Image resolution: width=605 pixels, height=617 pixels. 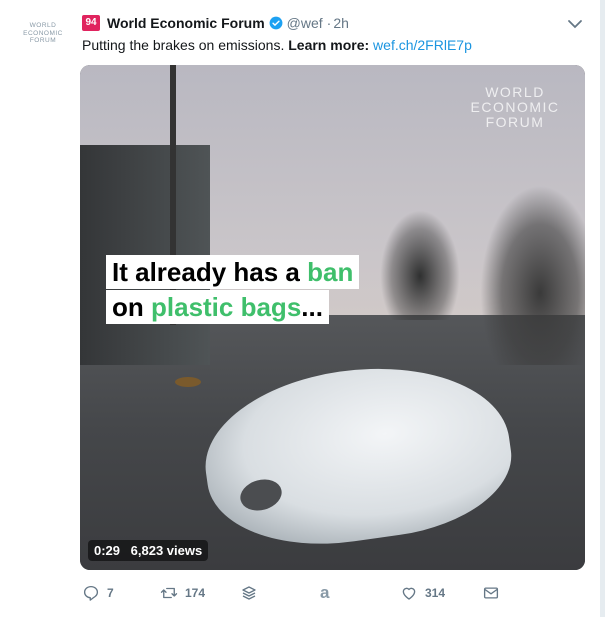 What do you see at coordinates (341, 23) in the screenshot?
I see `tweet-time: 2h` at bounding box center [341, 23].